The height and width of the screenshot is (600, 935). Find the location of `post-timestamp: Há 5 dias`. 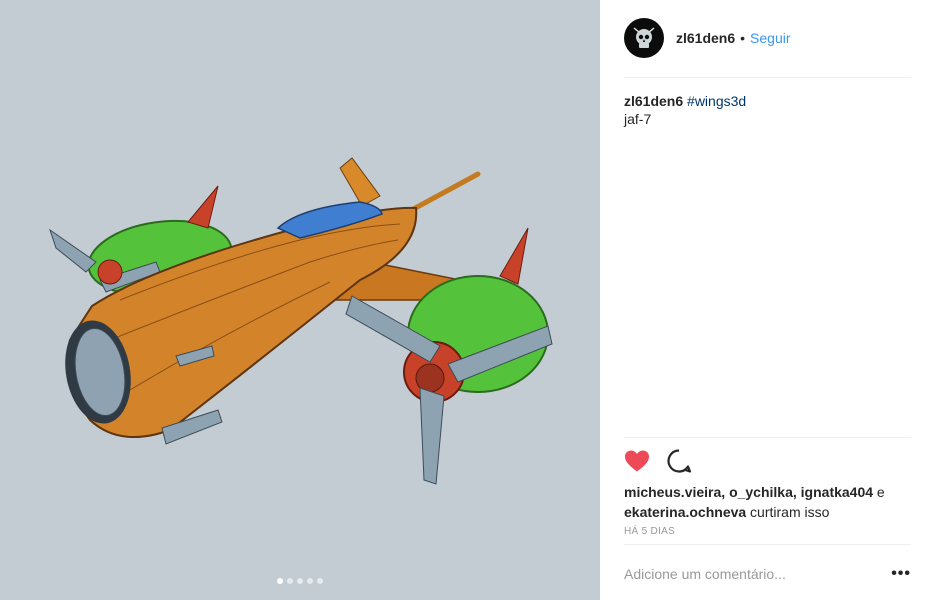

post-timestamp: Há 5 dias is located at coordinates (649, 531).